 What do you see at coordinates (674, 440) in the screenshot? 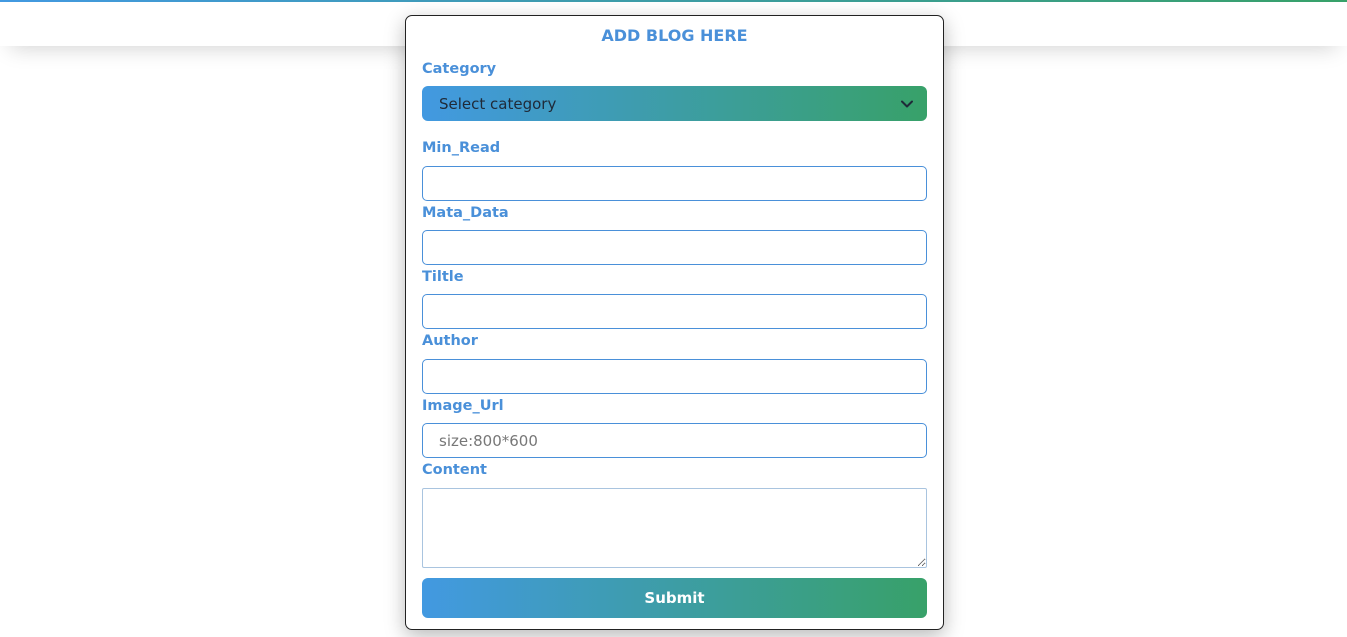
I see `image-url-input` at bounding box center [674, 440].